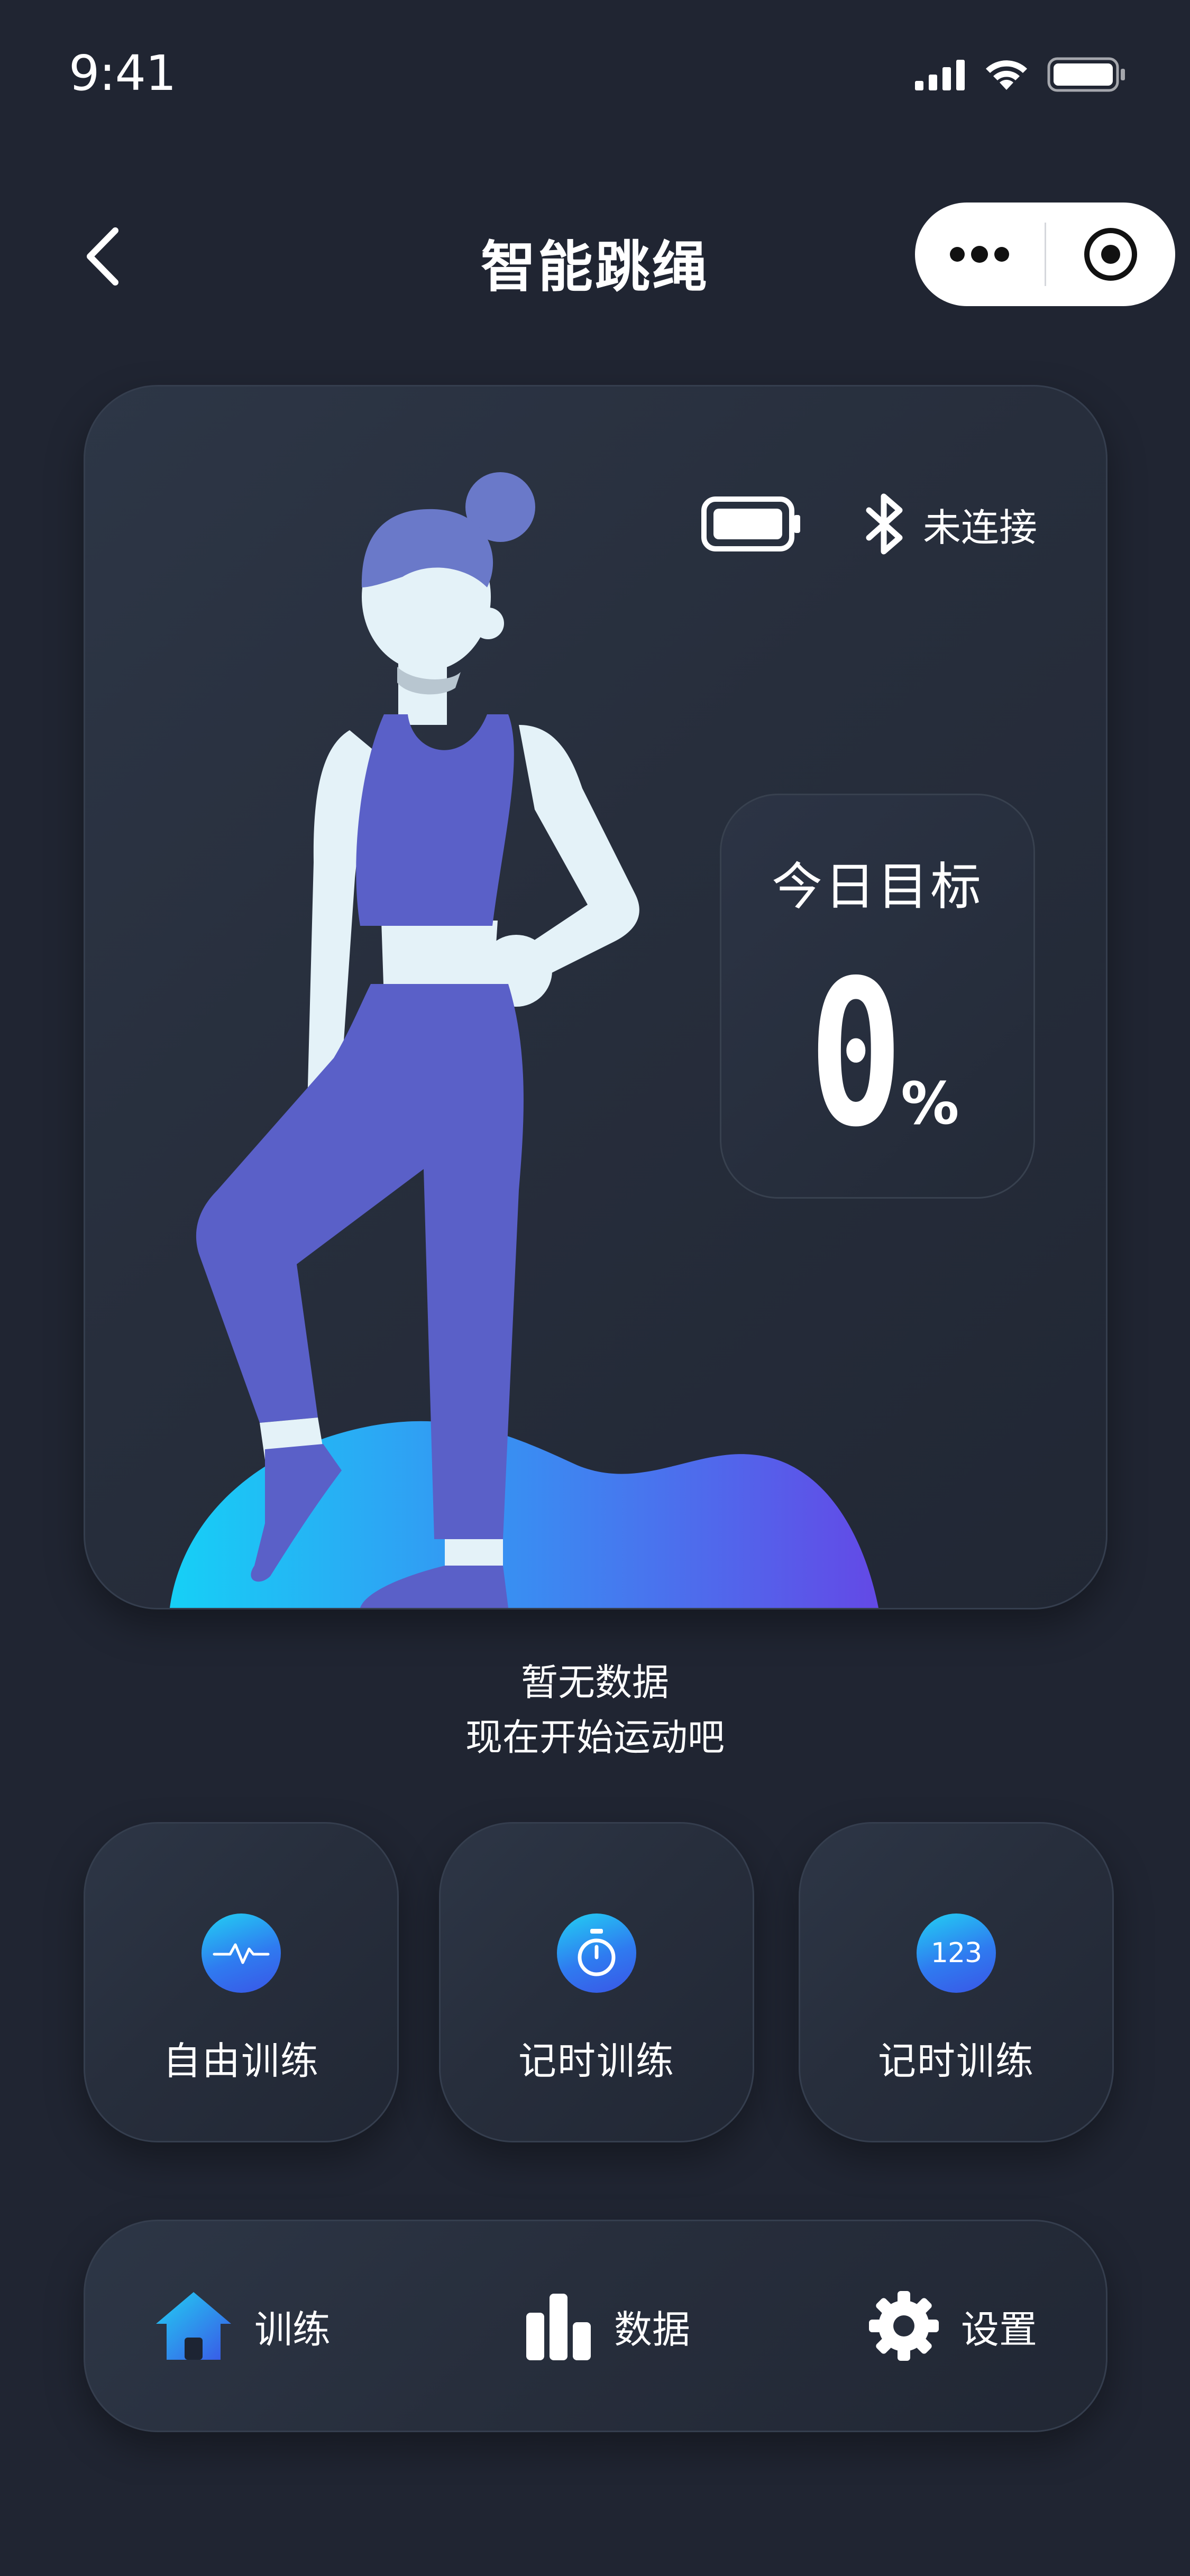  I want to click on mode-card-count: 123 记时训练, so click(956, 1982).